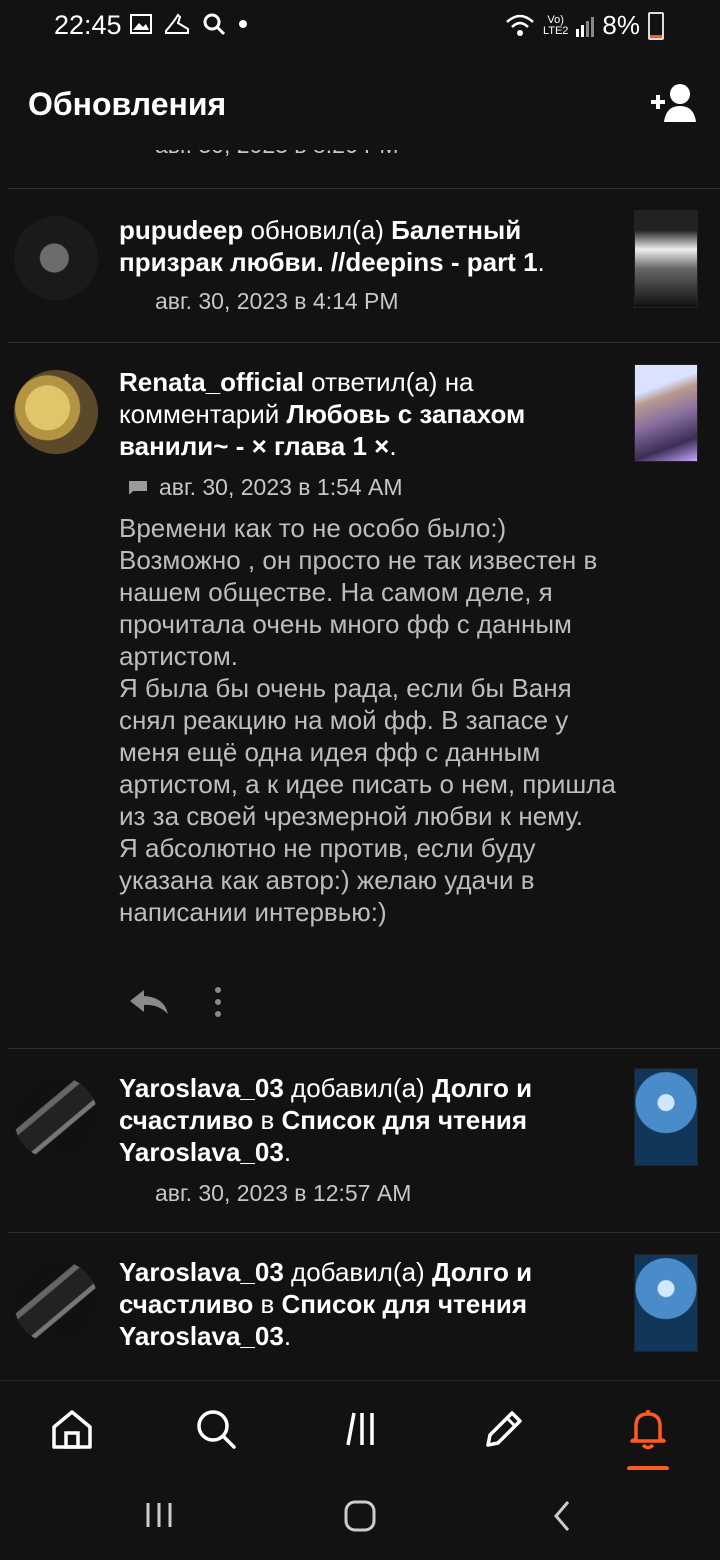 This screenshot has height=1560, width=720. I want to click on status-right: Vo) LTE2 8%, so click(584, 25).